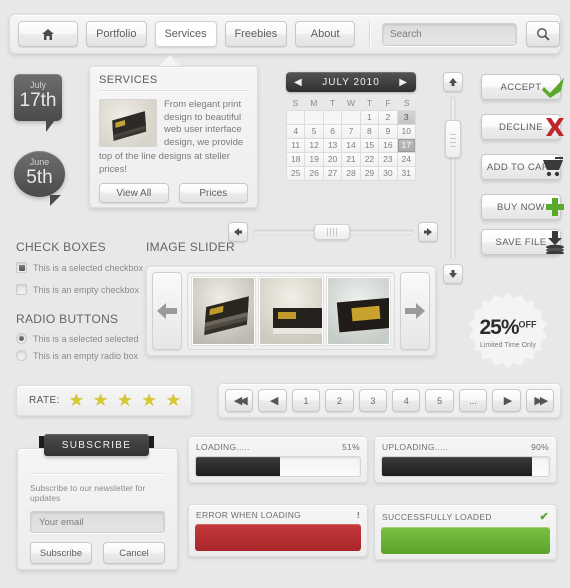 This screenshot has width=570, height=588. What do you see at coordinates (238, 232) in the screenshot?
I see `slider-left-button` at bounding box center [238, 232].